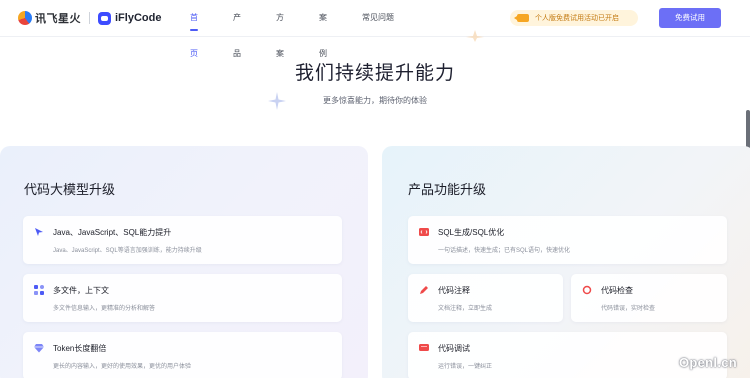 The width and height of the screenshot is (750, 378). What do you see at coordinates (375, 100) in the screenshot?
I see `page-subtitle: 更多惊喜能力，期待你的体验` at bounding box center [375, 100].